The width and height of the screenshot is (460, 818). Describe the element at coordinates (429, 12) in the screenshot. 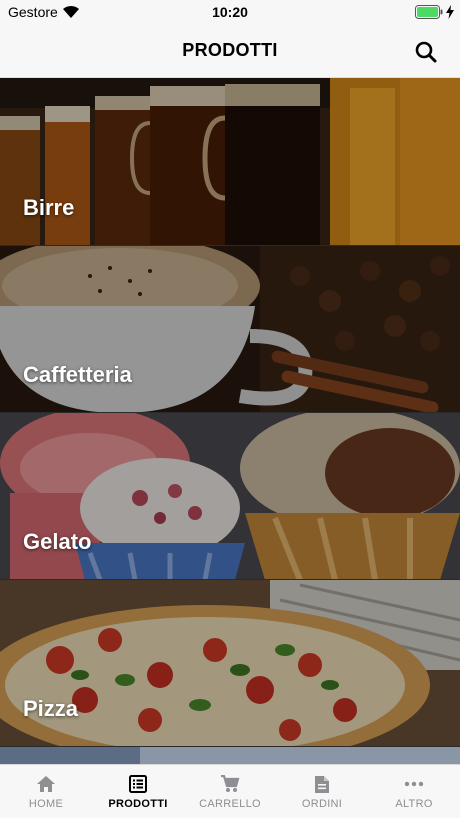

I see `battery-icon` at that location.